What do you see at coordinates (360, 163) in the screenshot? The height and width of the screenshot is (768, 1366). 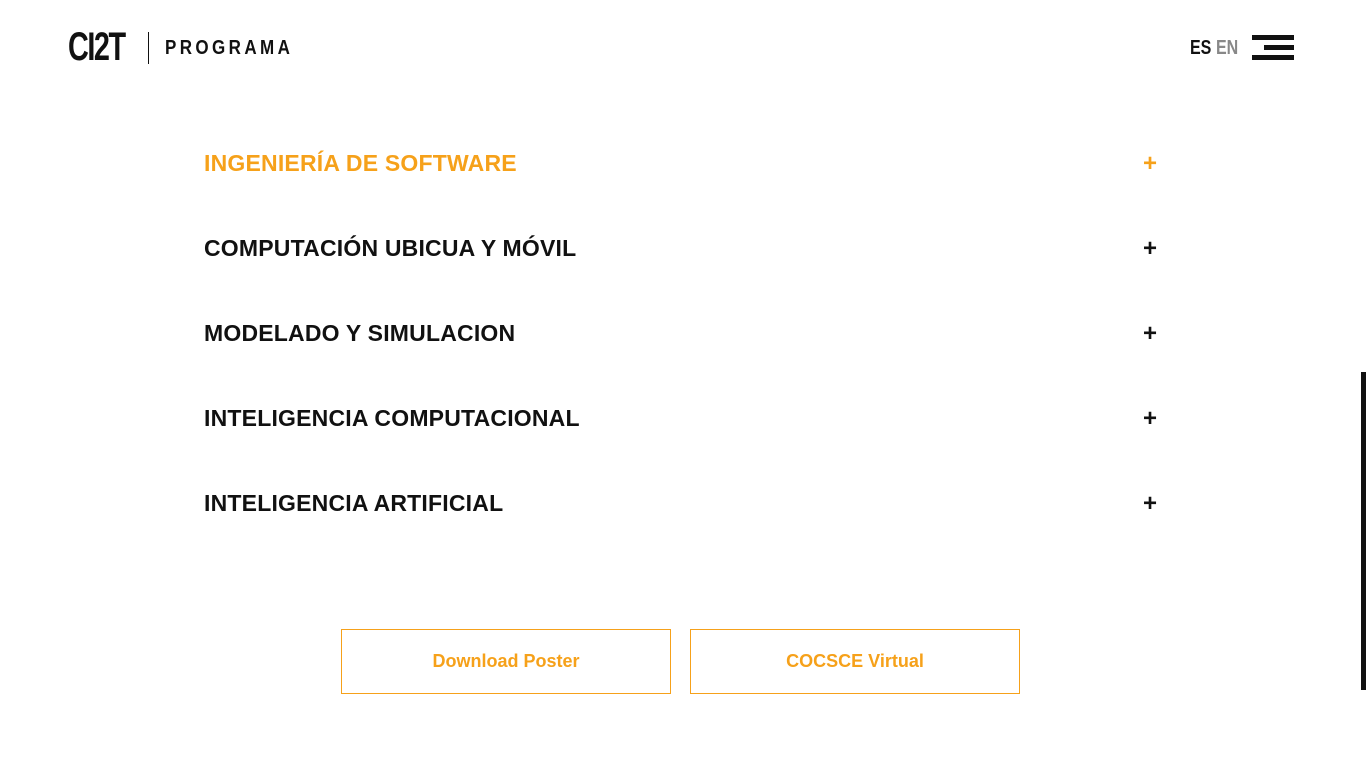 I see `accordion-item-title: INGENIERÍA DE SOFTWARE` at bounding box center [360, 163].